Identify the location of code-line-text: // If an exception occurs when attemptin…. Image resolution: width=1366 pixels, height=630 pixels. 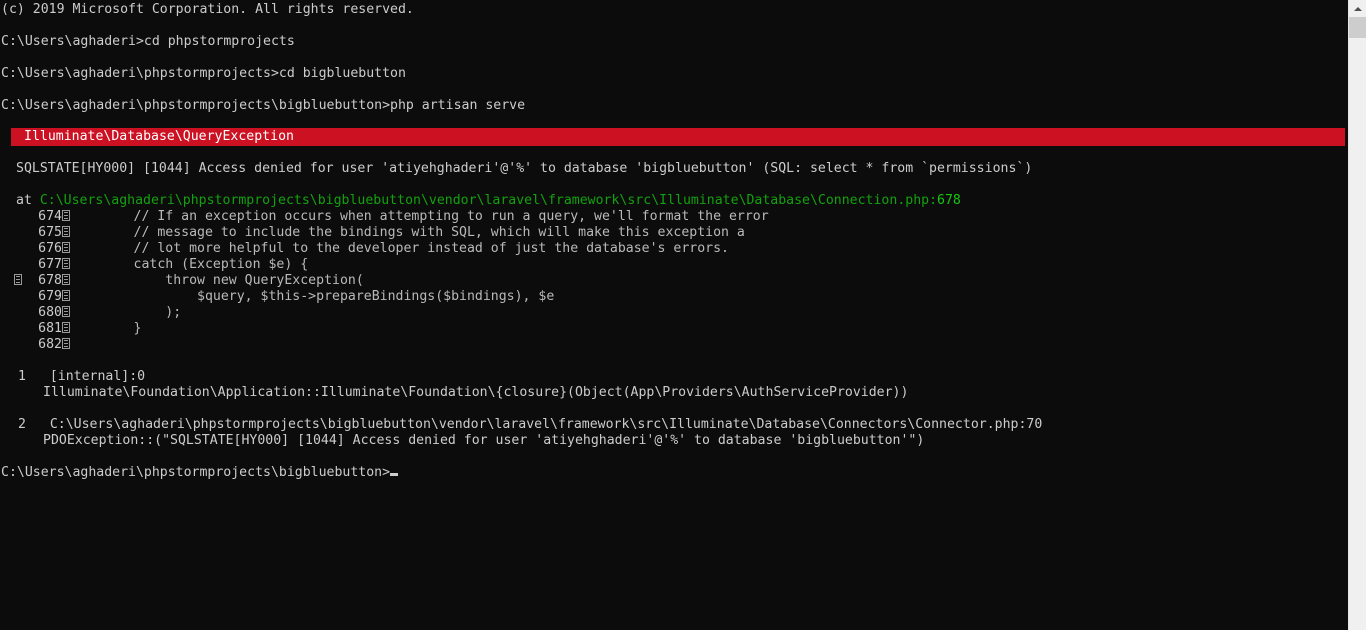
(419, 216).